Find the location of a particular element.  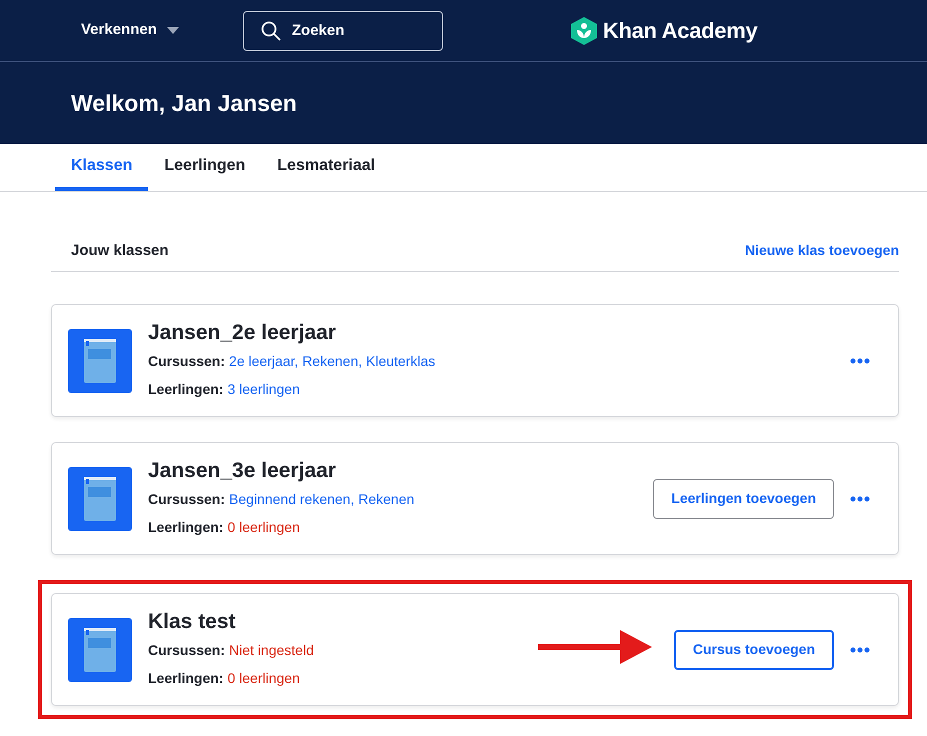

tab: Lesmateriaal is located at coordinates (326, 167).